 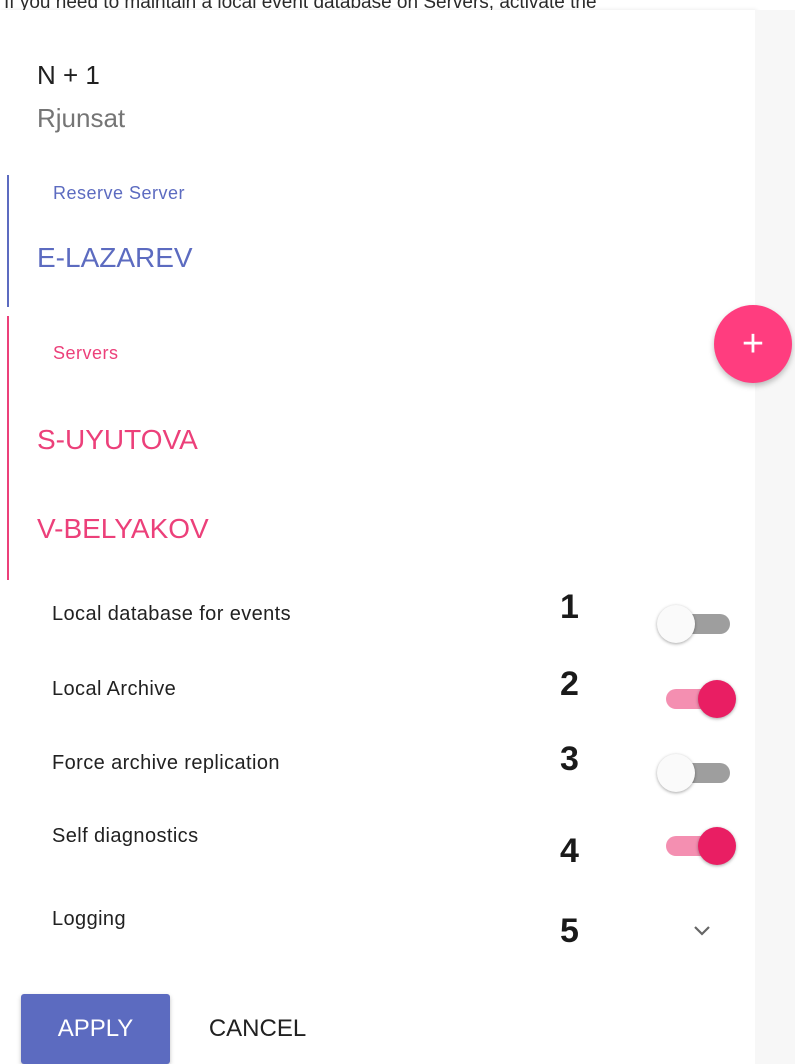 What do you see at coordinates (115, 258) in the screenshot?
I see `reserve-server-item: E-LAZAREV` at bounding box center [115, 258].